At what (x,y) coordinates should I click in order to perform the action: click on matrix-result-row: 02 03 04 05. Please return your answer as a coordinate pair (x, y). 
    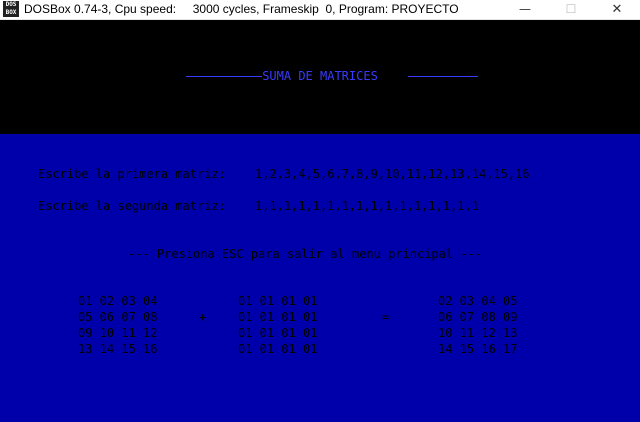
    Looking at the image, I should click on (478, 301).